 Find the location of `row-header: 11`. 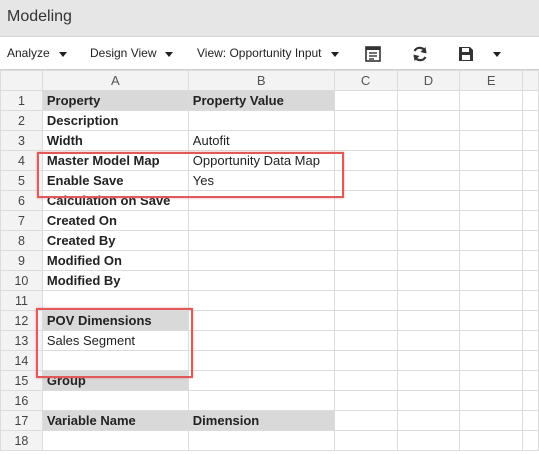

row-header: 11 is located at coordinates (21, 300).